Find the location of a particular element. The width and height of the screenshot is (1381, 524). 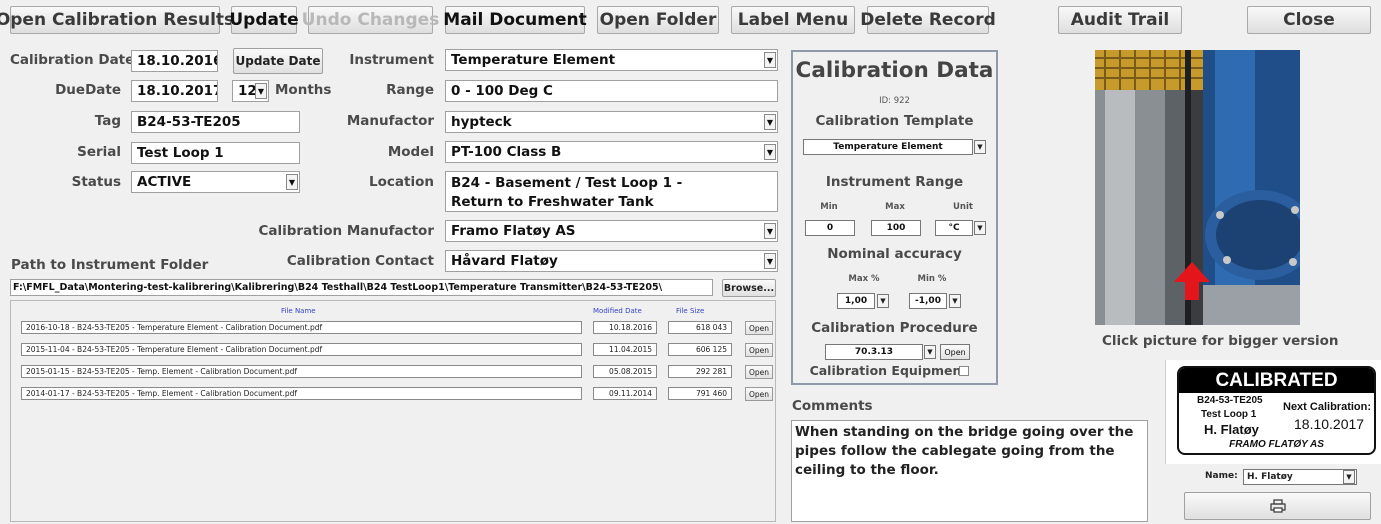

min-percent-label: Min % is located at coordinates (932, 279).